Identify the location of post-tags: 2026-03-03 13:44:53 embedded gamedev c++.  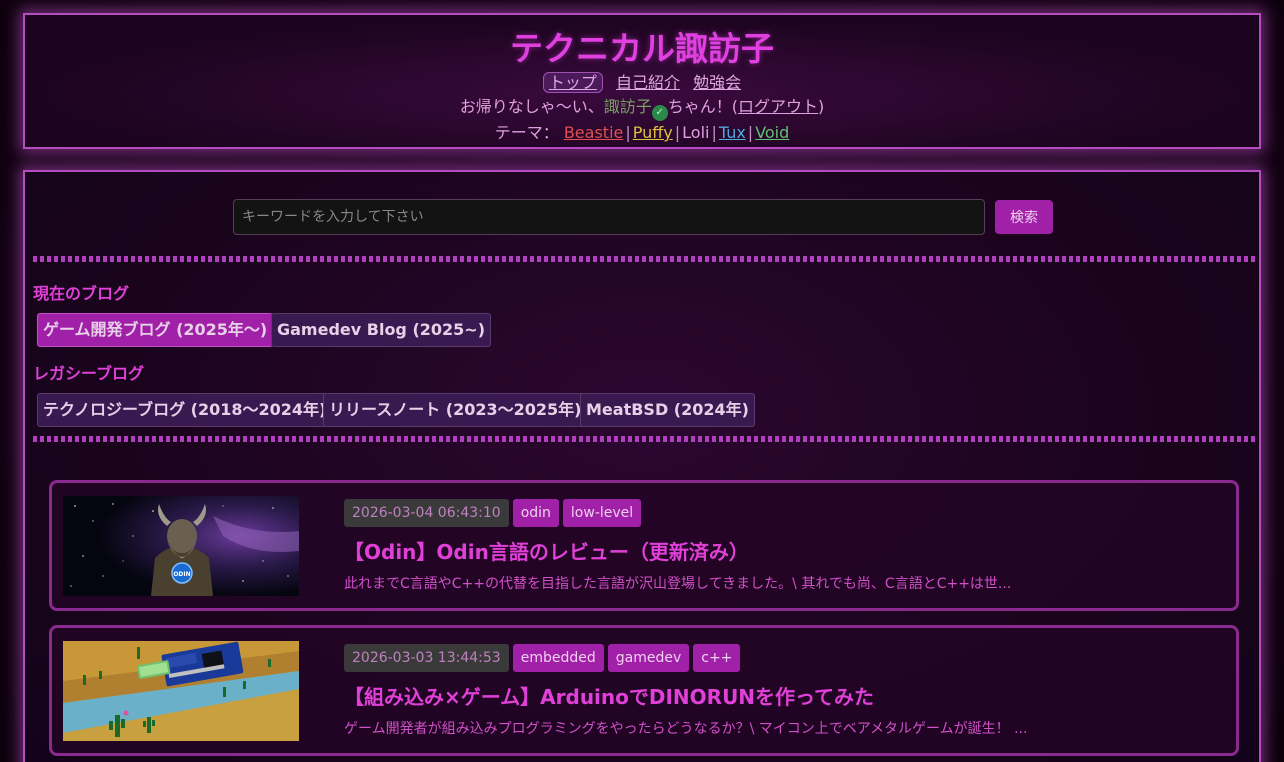
(544, 658).